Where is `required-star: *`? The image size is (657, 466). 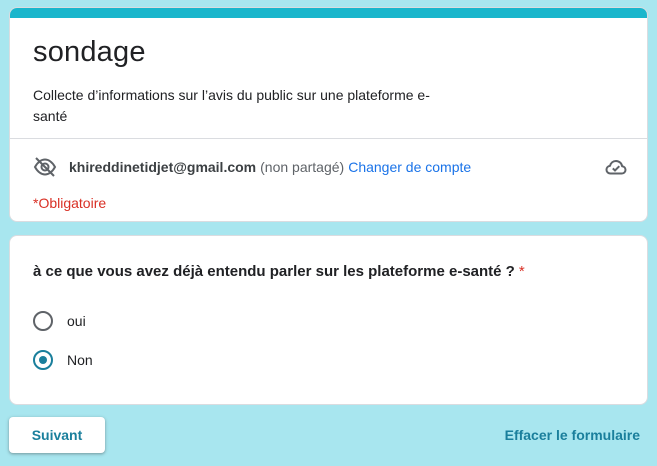
required-star: * is located at coordinates (521, 271).